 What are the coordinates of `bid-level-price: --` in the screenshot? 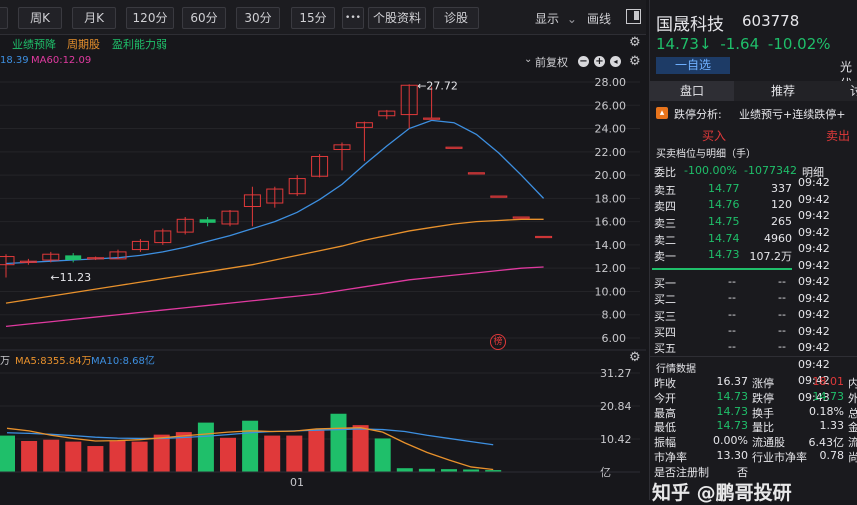 It's located at (732, 330).